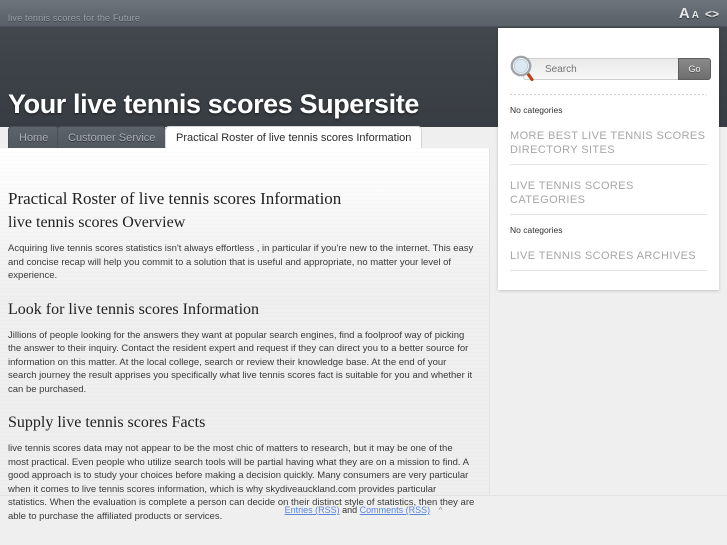  I want to click on search-divider, so click(608, 94).